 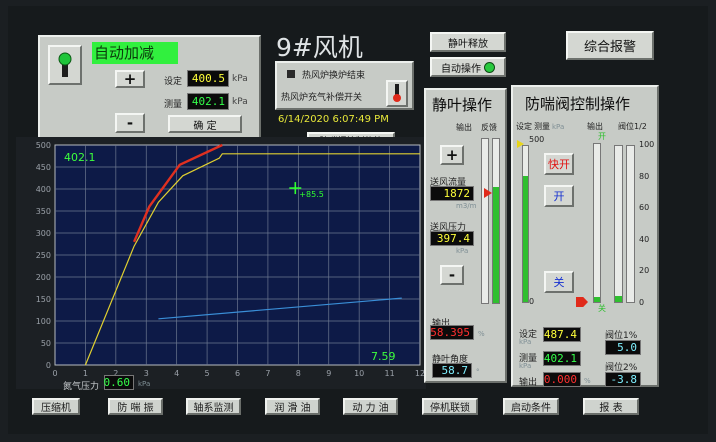 I want to click on auto-control-panel: 自动加减 + 设定 400.5 kPa 测量 402.1 kPa - 确 定, so click(x=149, y=88).